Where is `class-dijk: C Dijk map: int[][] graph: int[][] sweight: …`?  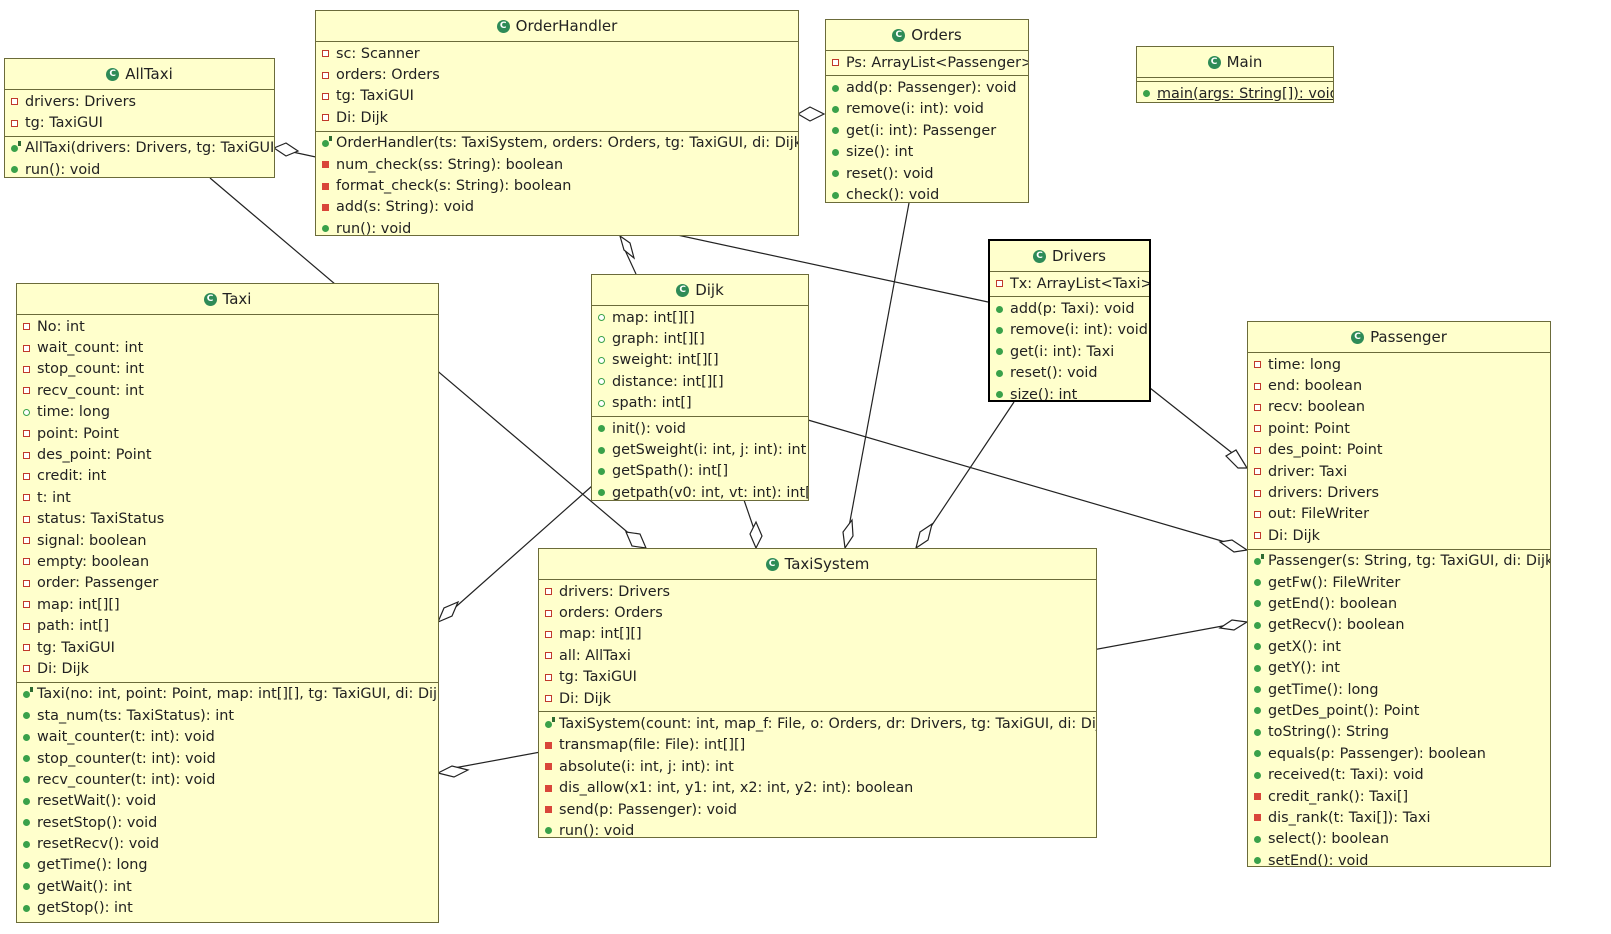
class-dijk: C Dijk map: int[][] graph: int[][] sweight: … is located at coordinates (700, 387).